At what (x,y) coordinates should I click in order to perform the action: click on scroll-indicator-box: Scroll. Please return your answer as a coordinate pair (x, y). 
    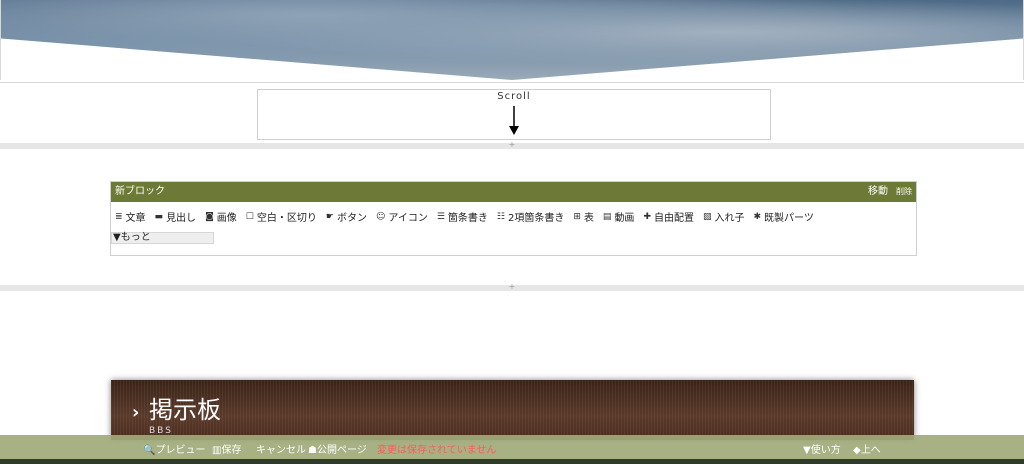
    Looking at the image, I should click on (514, 114).